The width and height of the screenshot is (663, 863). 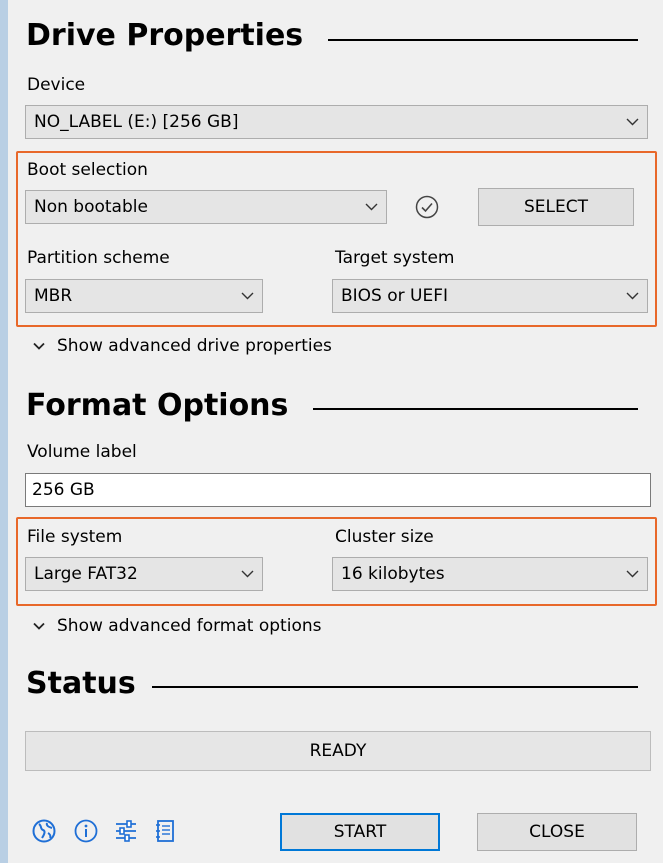 I want to click on cluster-size-label: Cluster size, so click(x=384, y=537).